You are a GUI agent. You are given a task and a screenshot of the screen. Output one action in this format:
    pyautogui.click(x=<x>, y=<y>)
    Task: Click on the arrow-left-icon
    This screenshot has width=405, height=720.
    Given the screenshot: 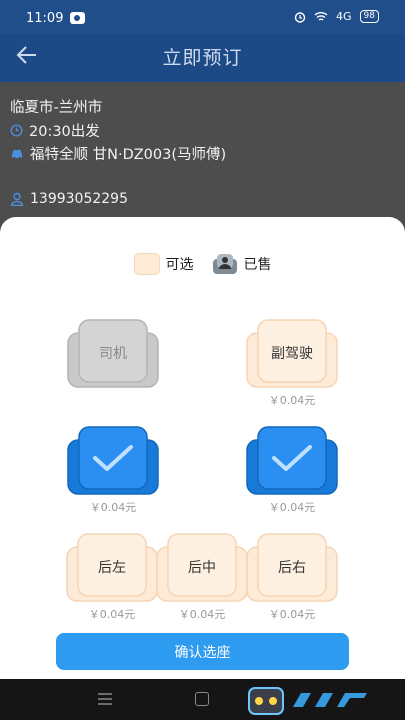 What is the action you would take?
    pyautogui.click(x=26, y=55)
    